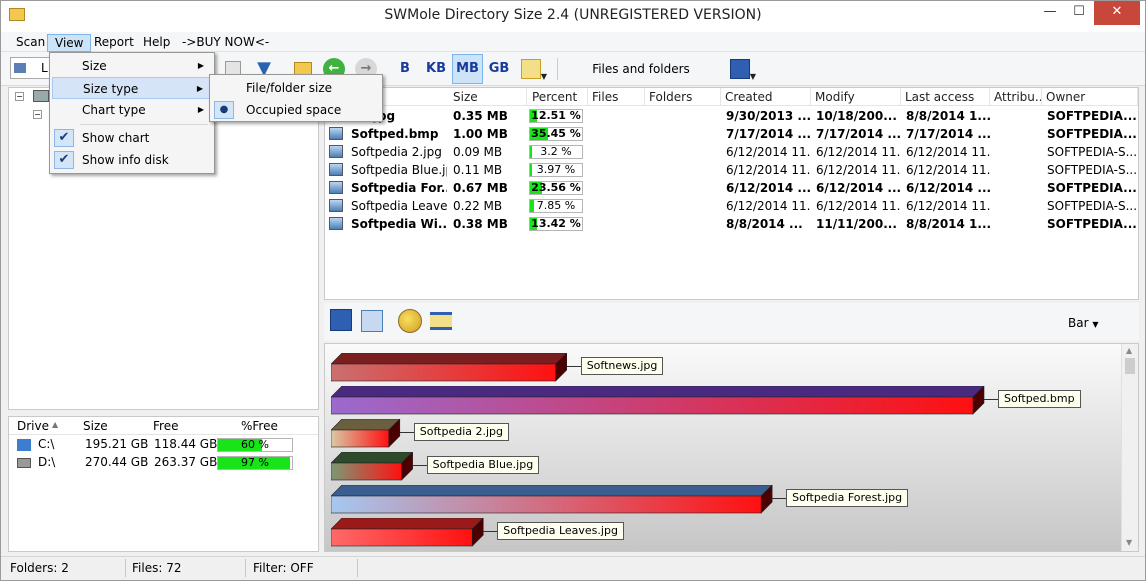 The image size is (1146, 581). What do you see at coordinates (372, 321) in the screenshot?
I see `chart-copy-button` at bounding box center [372, 321].